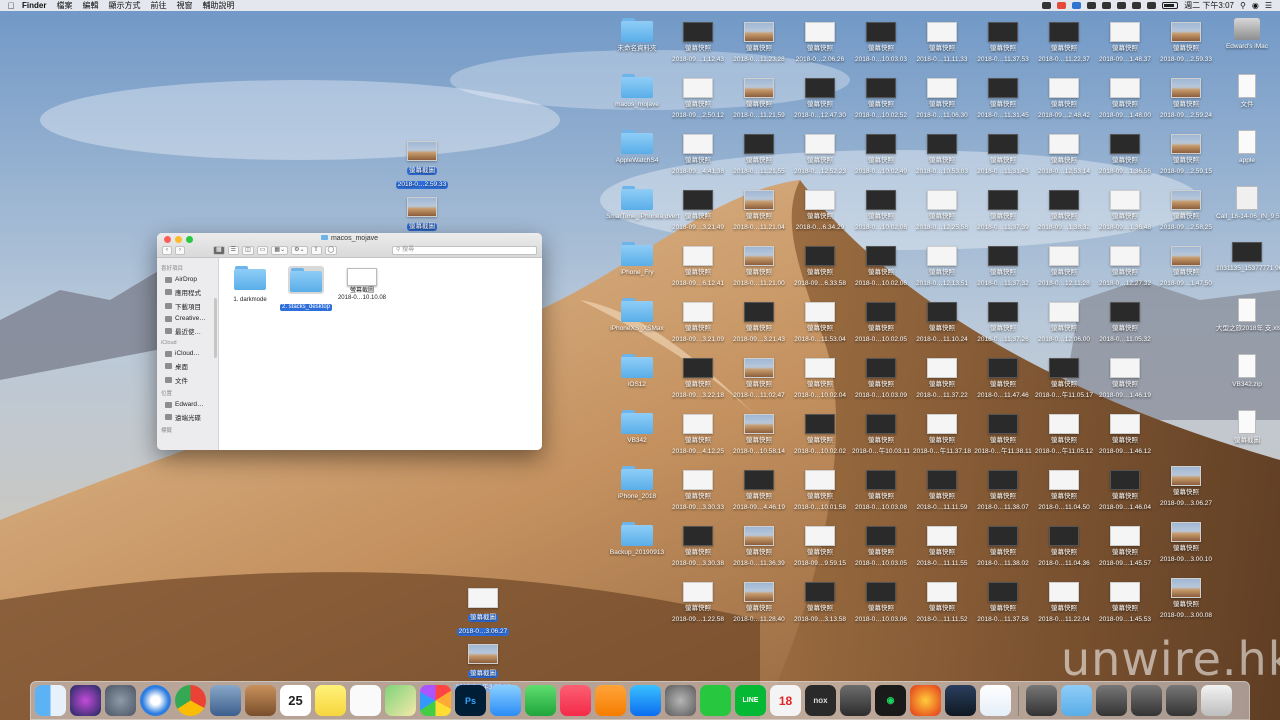  I want to click on desktop-screenshot: 螢幕快照 2018-0…10.02.08, so click(881, 211).